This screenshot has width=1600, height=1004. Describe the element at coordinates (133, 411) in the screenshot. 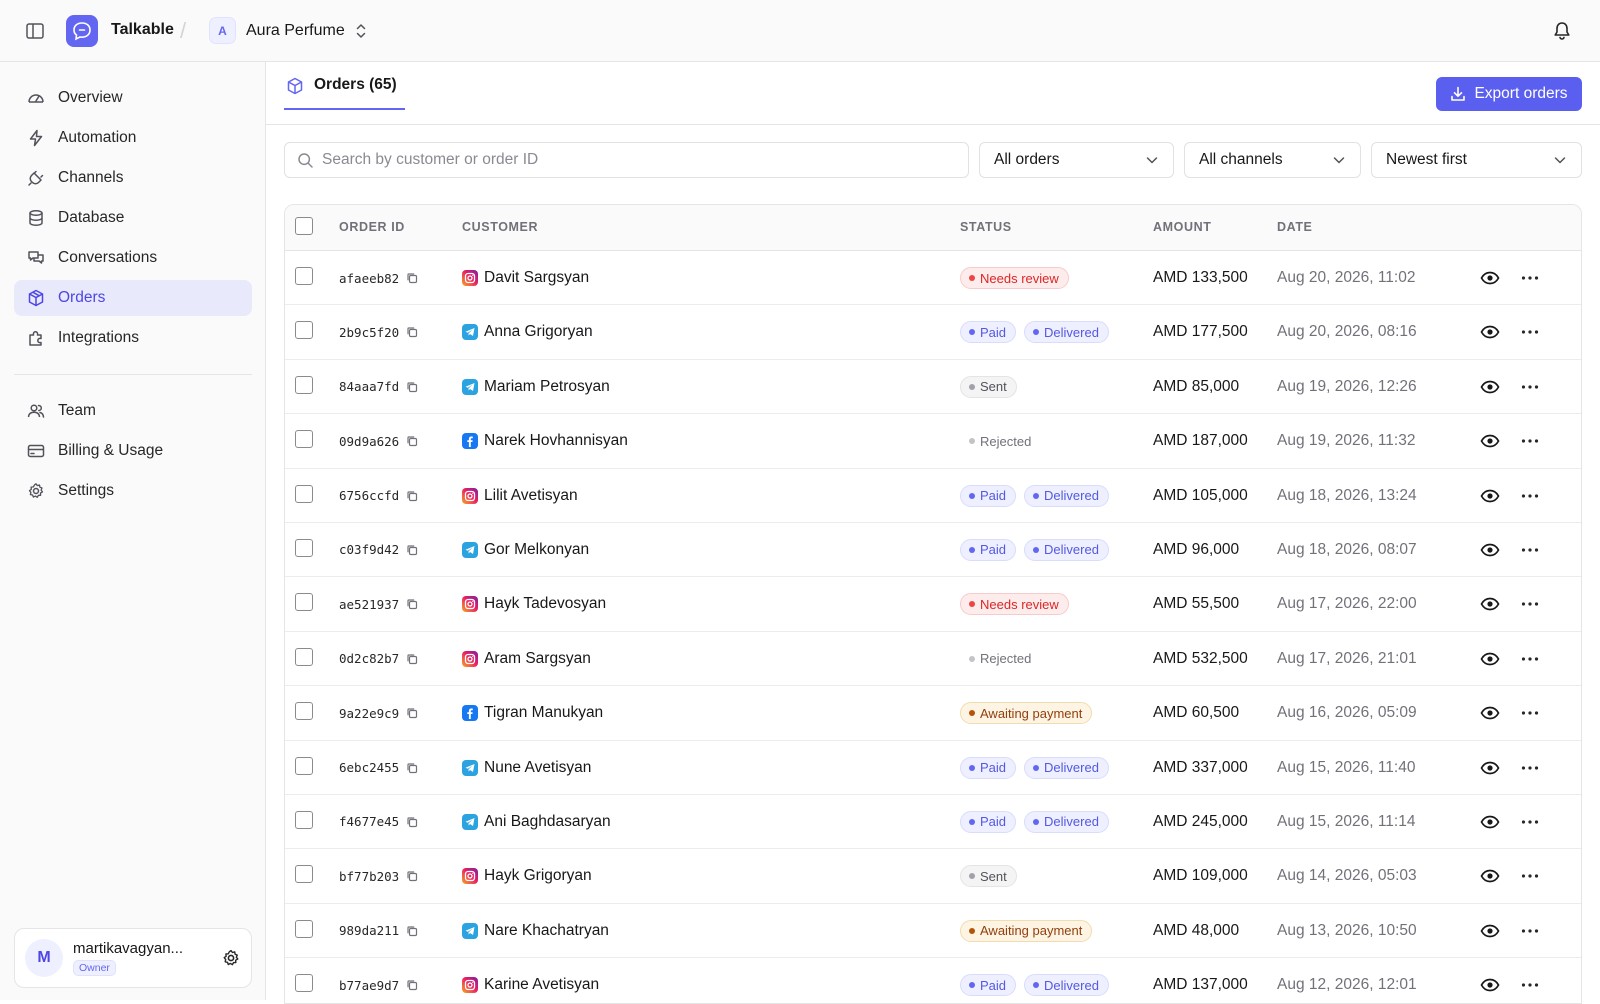

I see `sidebar-item-team: Team` at that location.